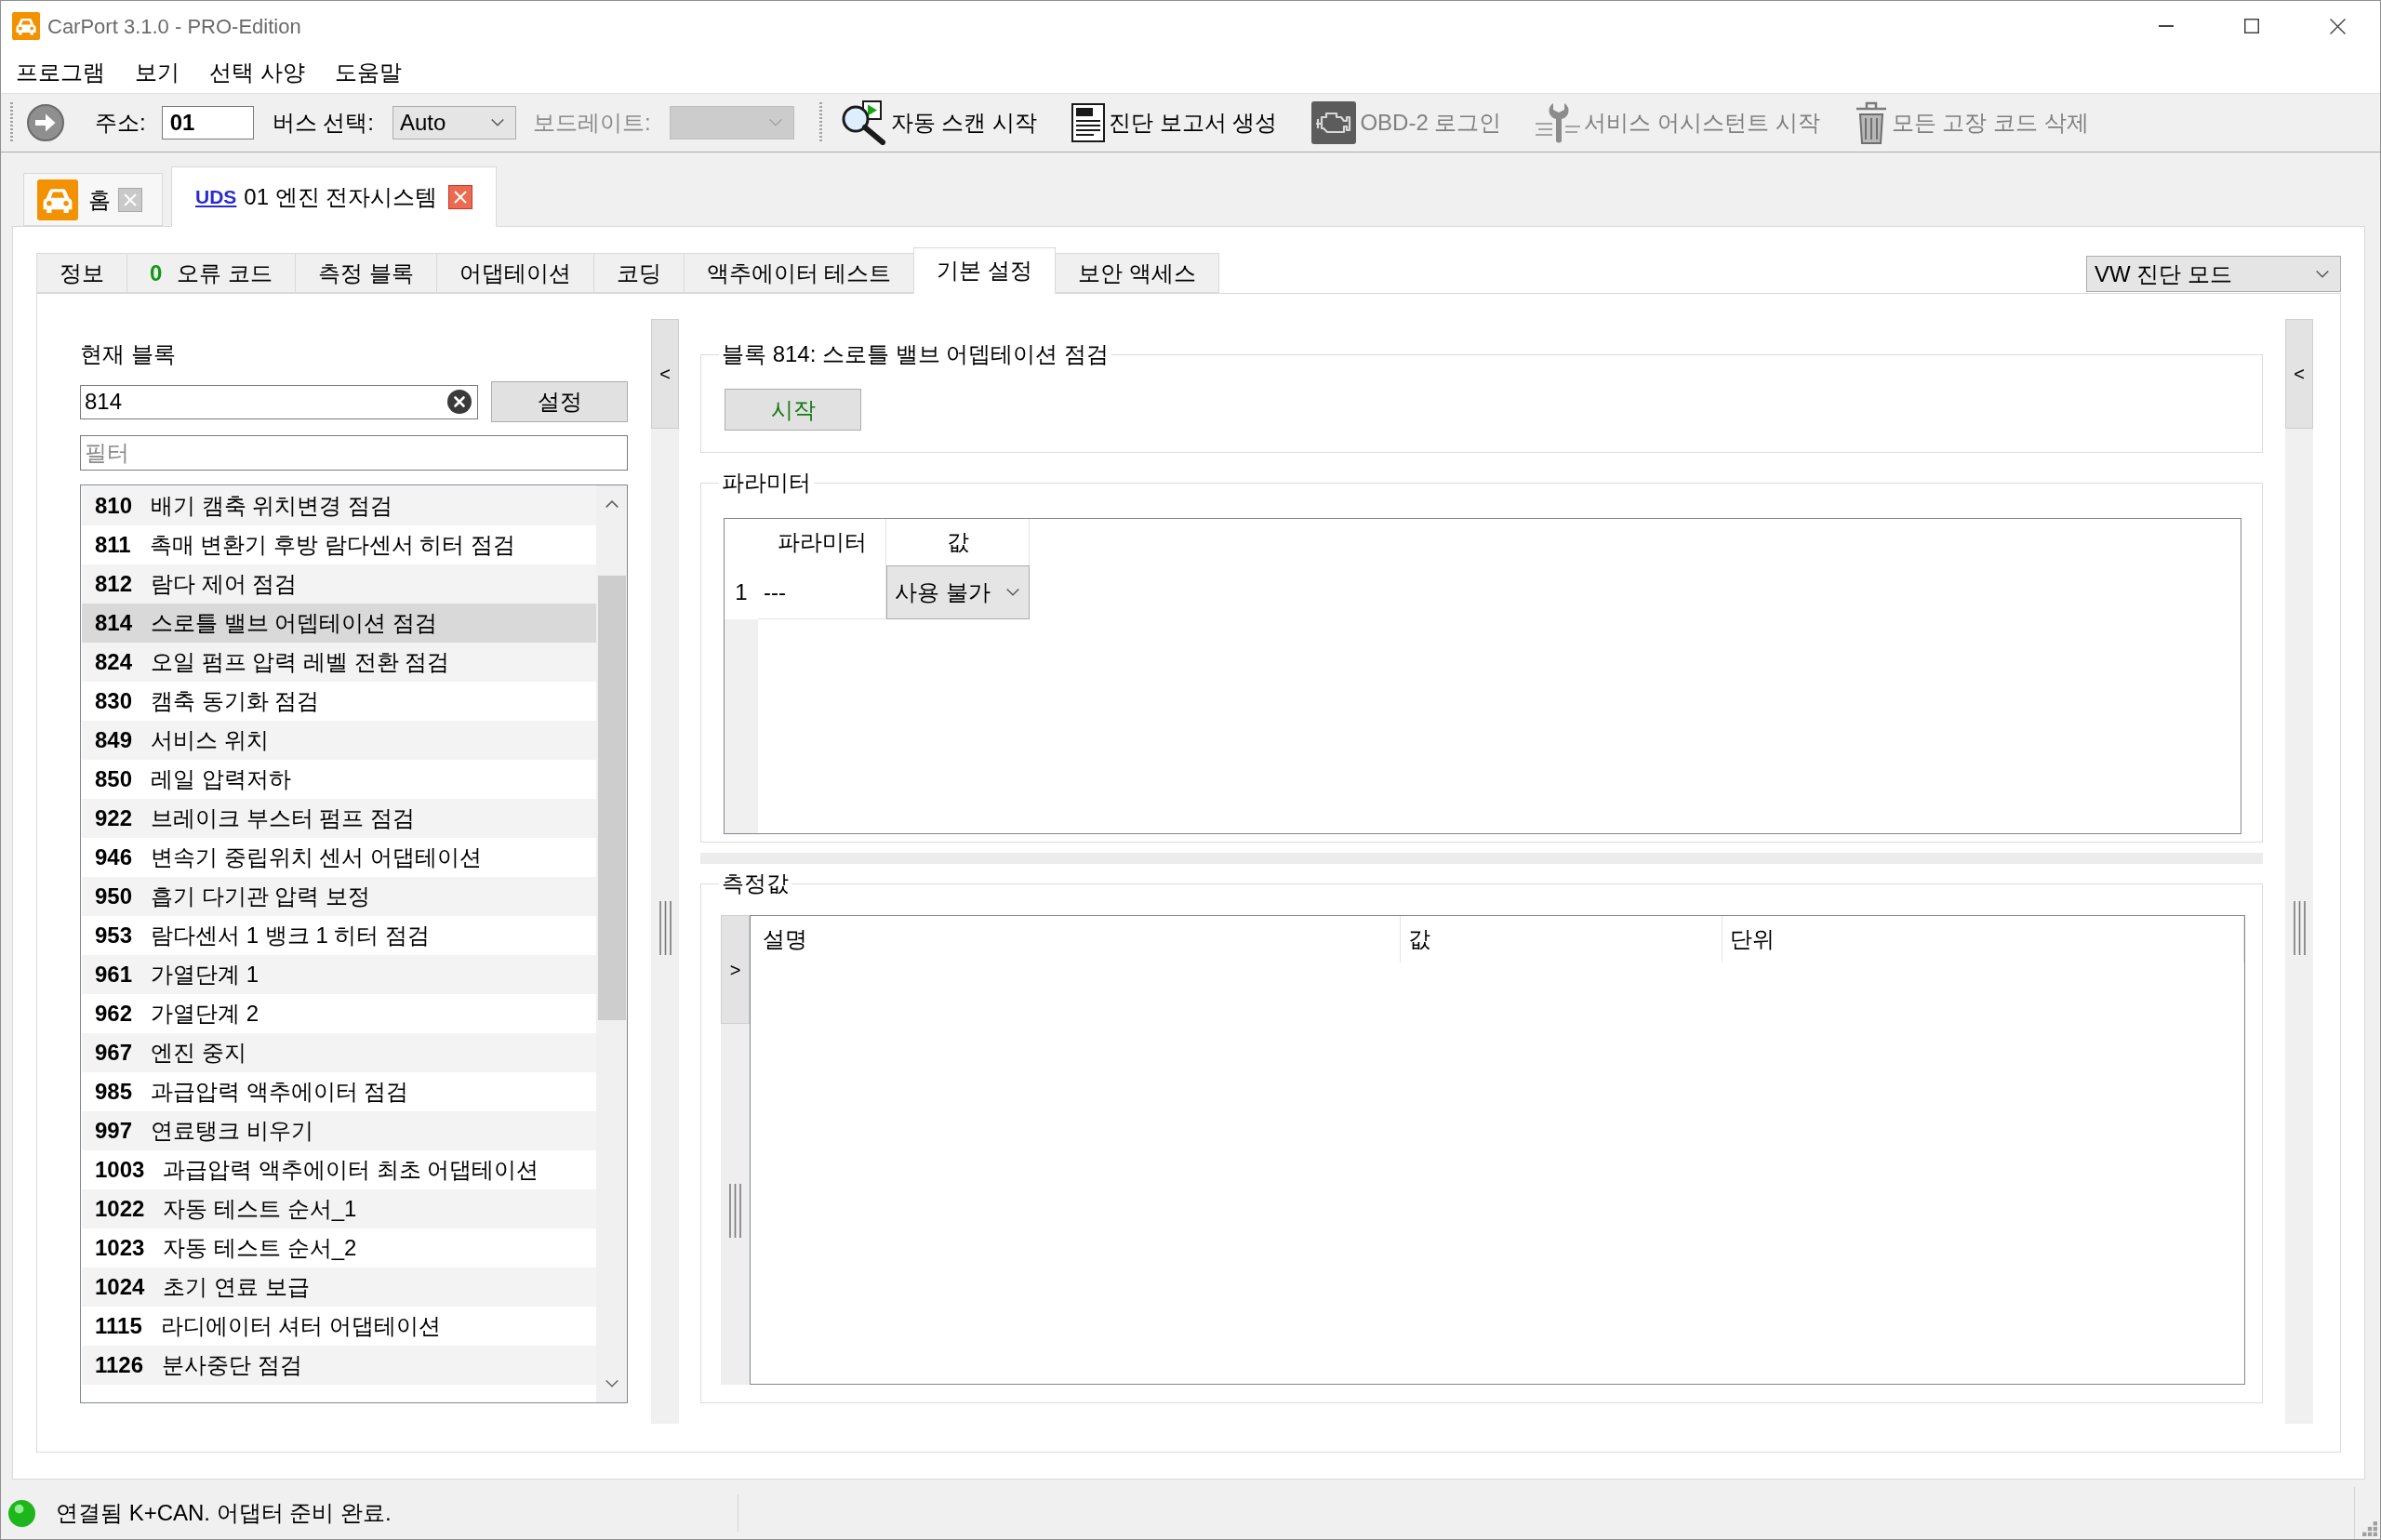 Image resolution: width=2381 pixels, height=1540 pixels. I want to click on block-number: 946, so click(114, 857).